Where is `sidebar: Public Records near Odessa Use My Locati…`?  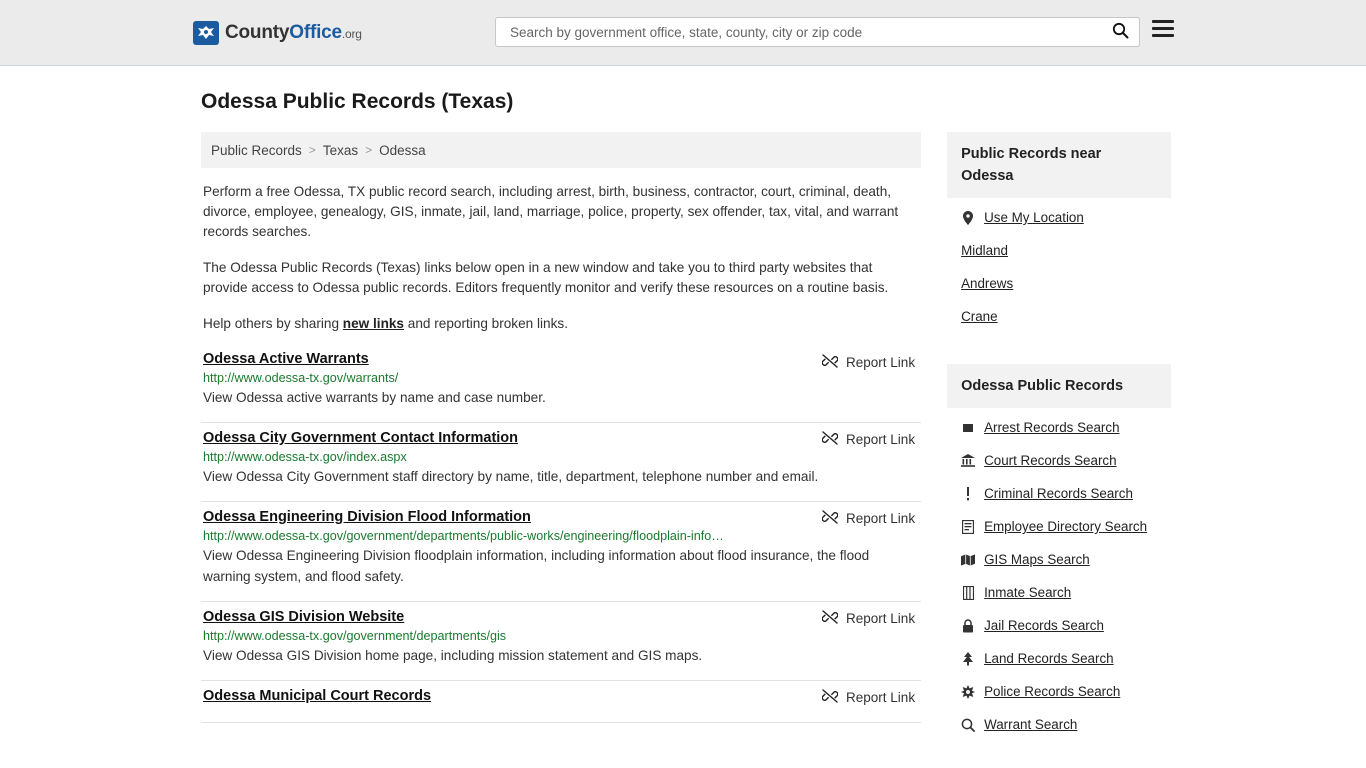 sidebar: Public Records near Odessa Use My Locati… is located at coordinates (1059, 450).